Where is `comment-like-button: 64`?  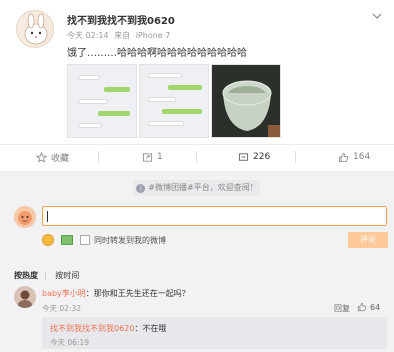
comment-like-button: 64 is located at coordinates (368, 307).